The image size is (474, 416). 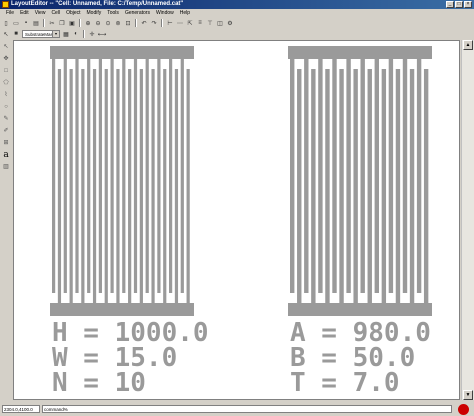 I want to click on macro-icon: ⚙, so click(x=230, y=23).